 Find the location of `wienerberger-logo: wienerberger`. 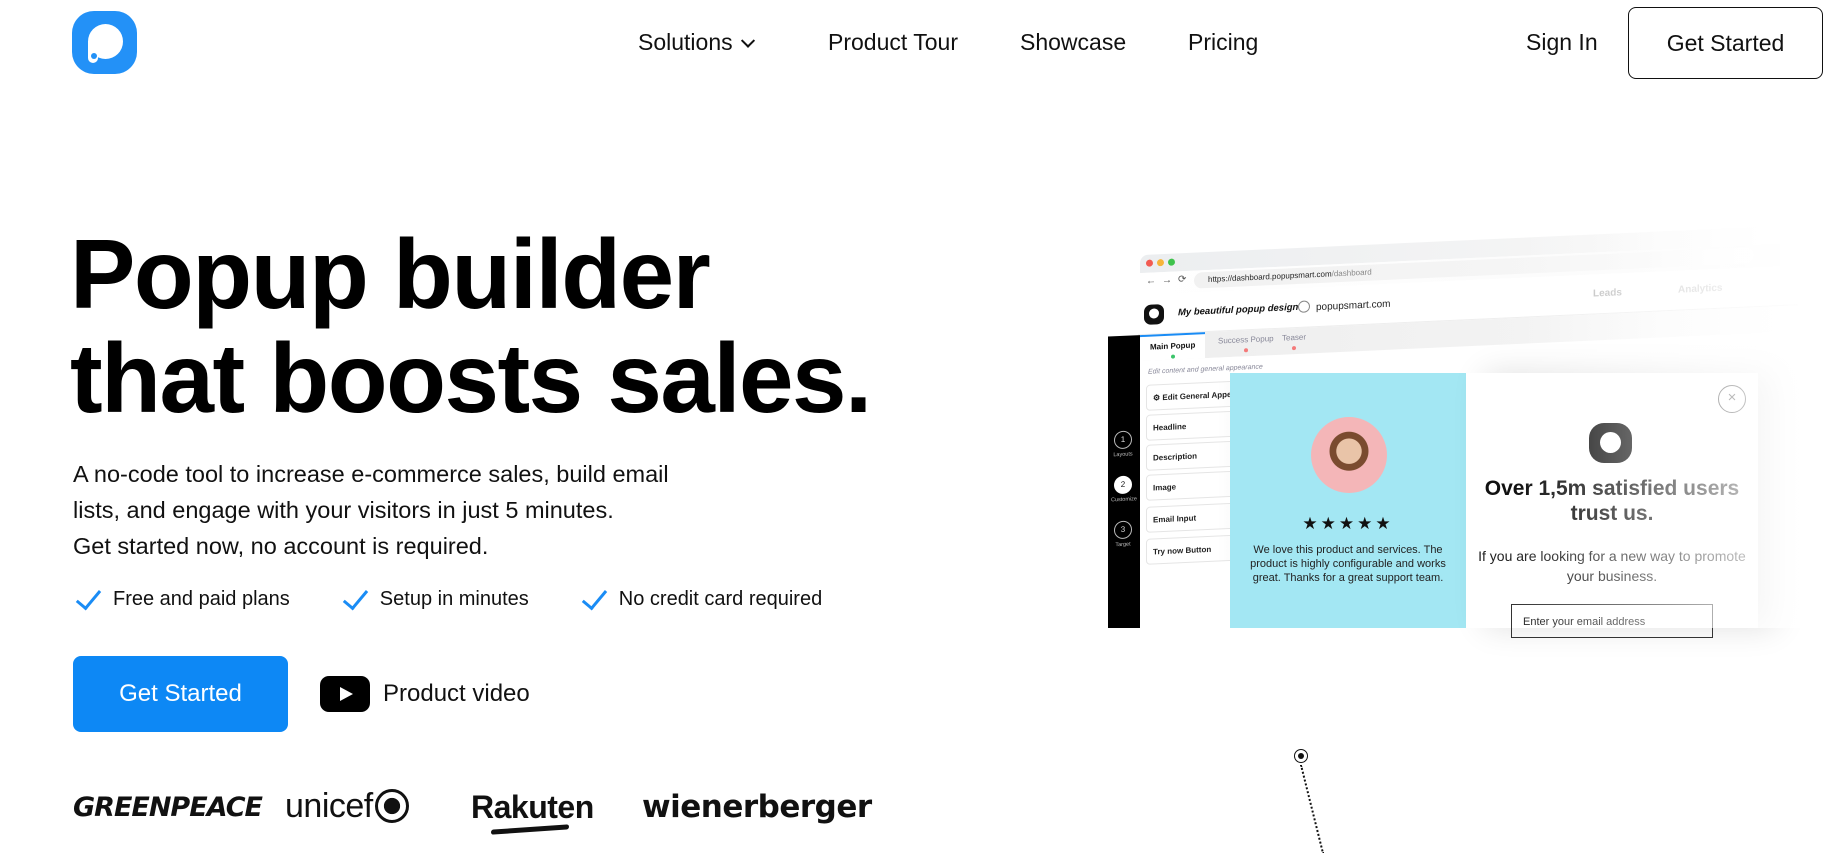

wienerberger-logo: wienerberger is located at coordinates (757, 807).